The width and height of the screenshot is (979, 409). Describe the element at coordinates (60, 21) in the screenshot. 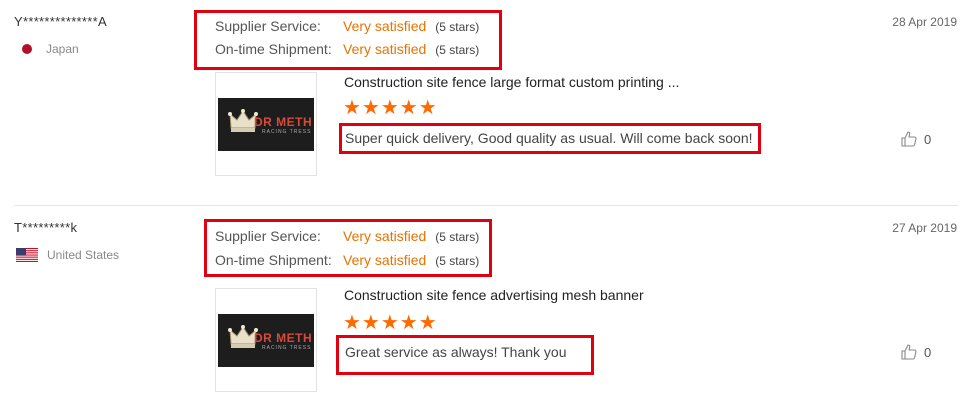

I see `buyer-name: Y**************A` at that location.